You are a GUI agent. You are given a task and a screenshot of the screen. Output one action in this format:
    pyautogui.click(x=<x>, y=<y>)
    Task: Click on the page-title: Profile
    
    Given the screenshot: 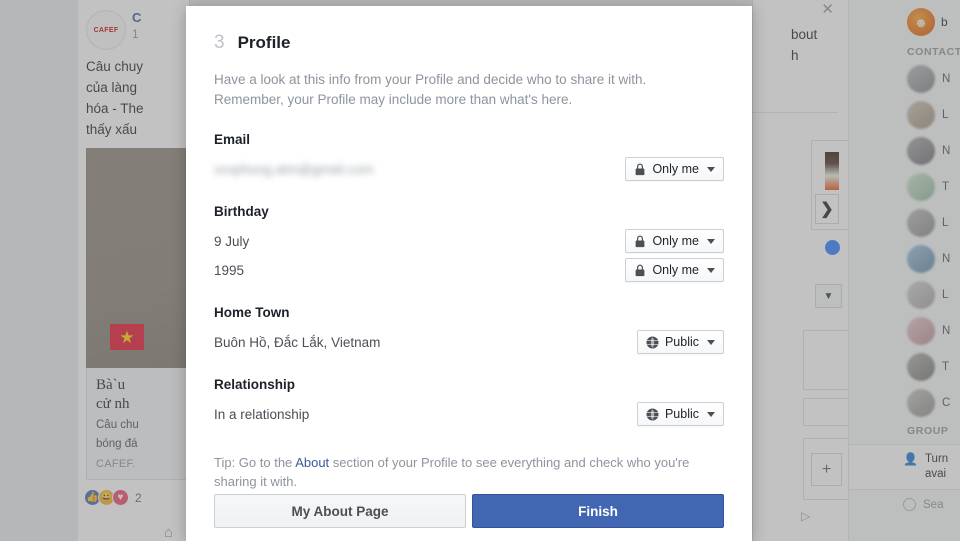 What is the action you would take?
    pyautogui.click(x=264, y=42)
    